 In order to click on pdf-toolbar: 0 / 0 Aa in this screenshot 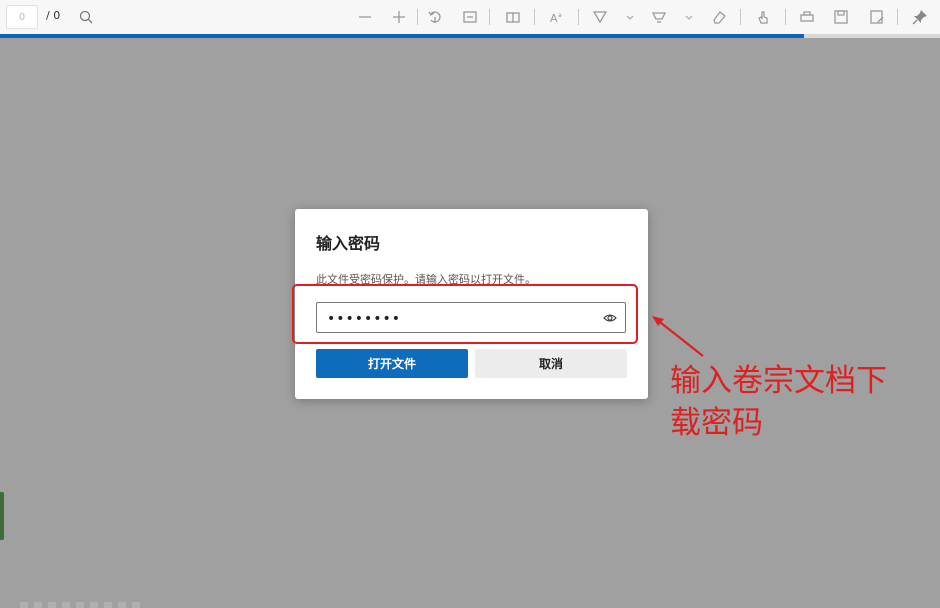, I will do `click(470, 17)`.